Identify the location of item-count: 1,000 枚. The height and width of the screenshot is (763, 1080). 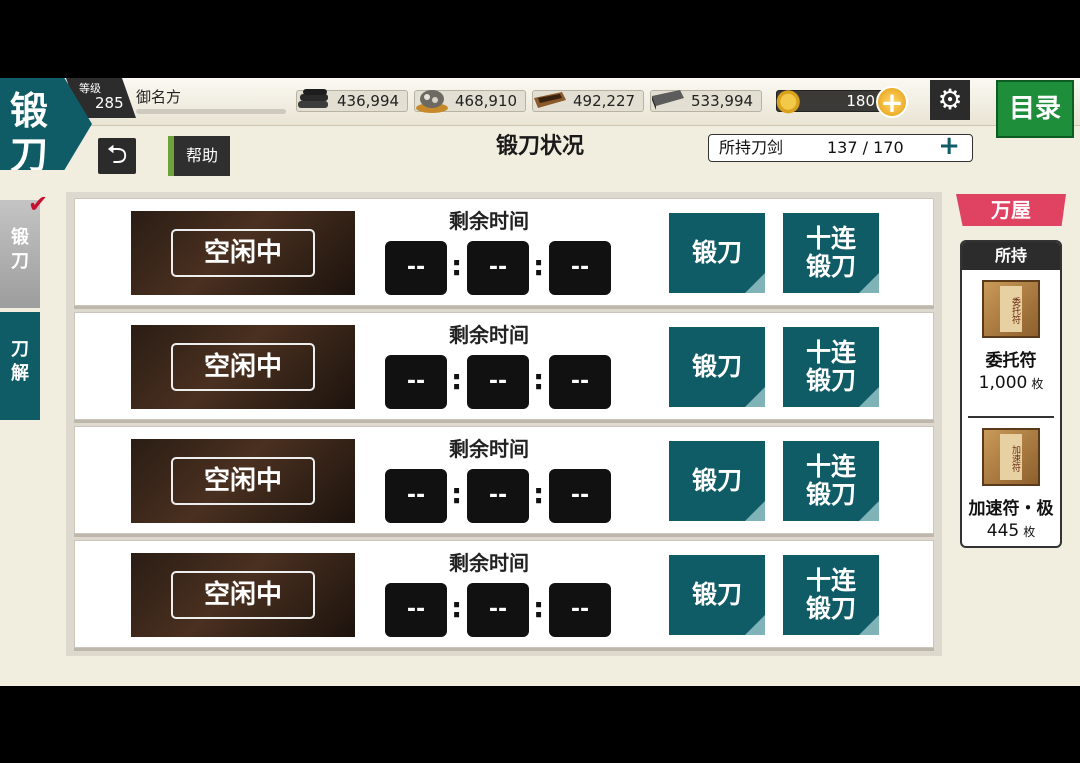
(1011, 383).